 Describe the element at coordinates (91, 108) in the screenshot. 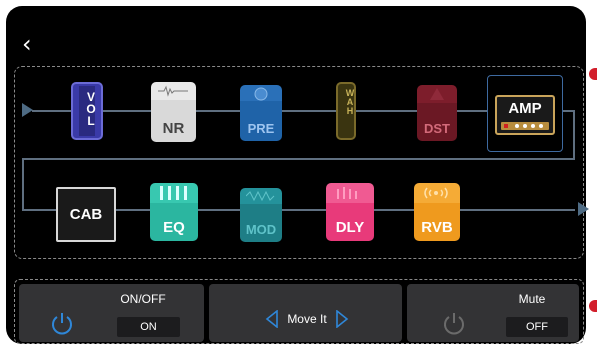

I see `pedal-vol-label: VOL` at that location.